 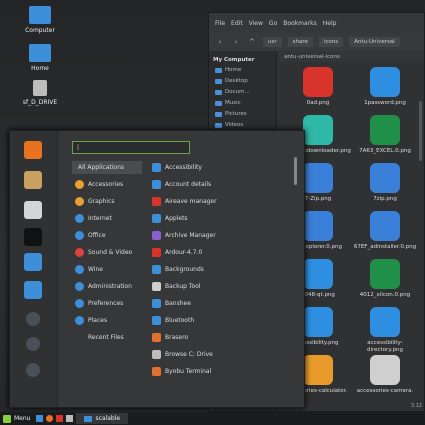 I want to click on category-item: Sound & Video, so click(x=107, y=252).